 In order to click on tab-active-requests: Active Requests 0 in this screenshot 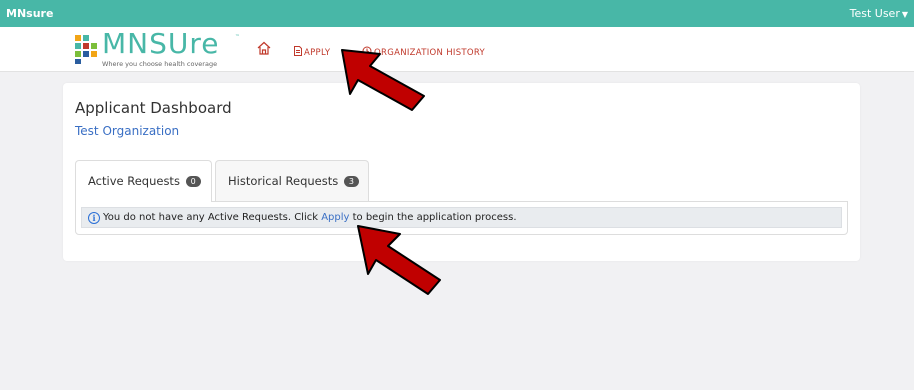, I will do `click(143, 181)`.